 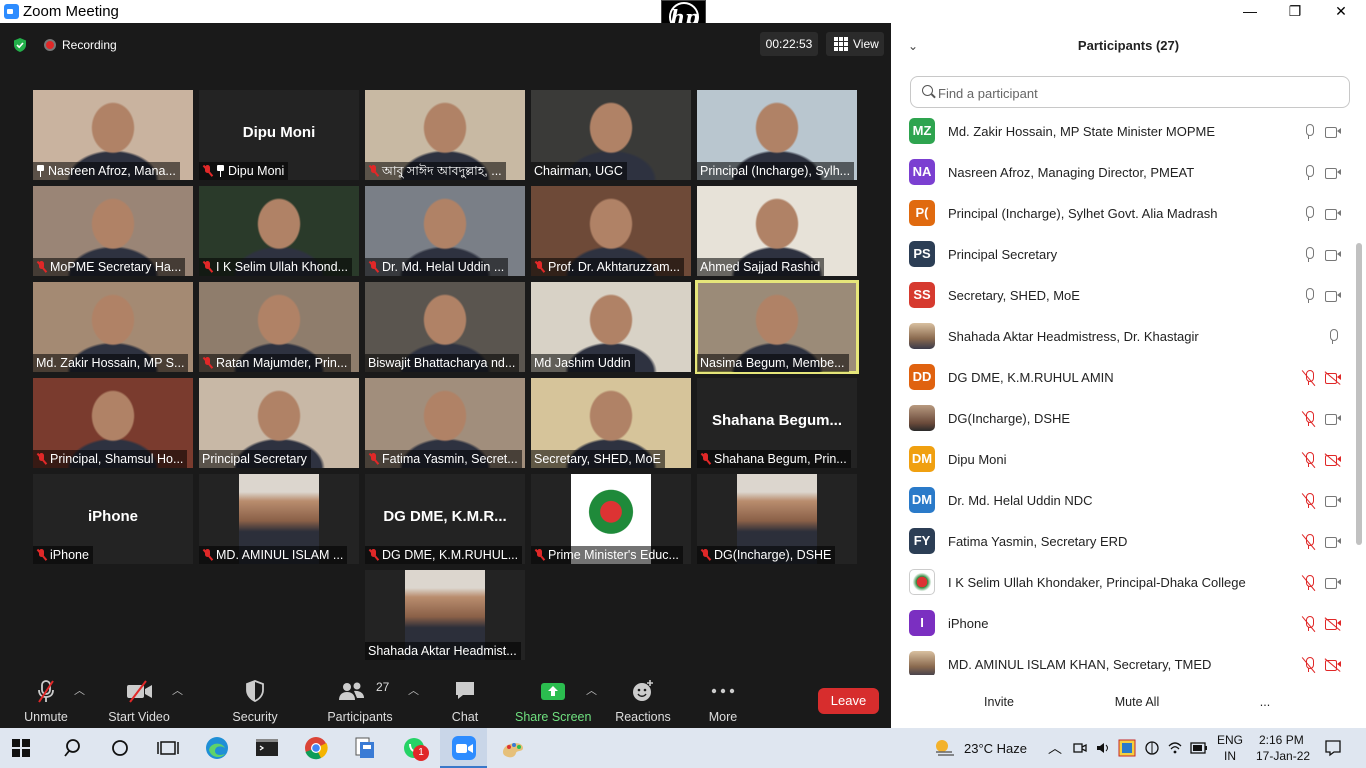 I want to click on paint-icon, so click(x=513, y=748).